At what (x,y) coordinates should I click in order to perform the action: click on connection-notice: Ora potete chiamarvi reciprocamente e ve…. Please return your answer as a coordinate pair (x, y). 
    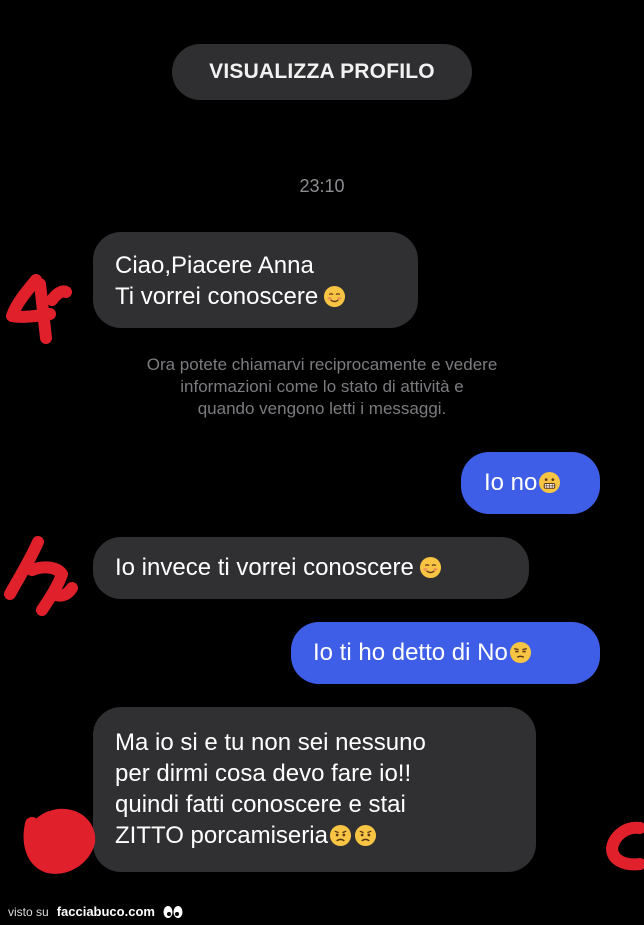
    Looking at the image, I should click on (322, 387).